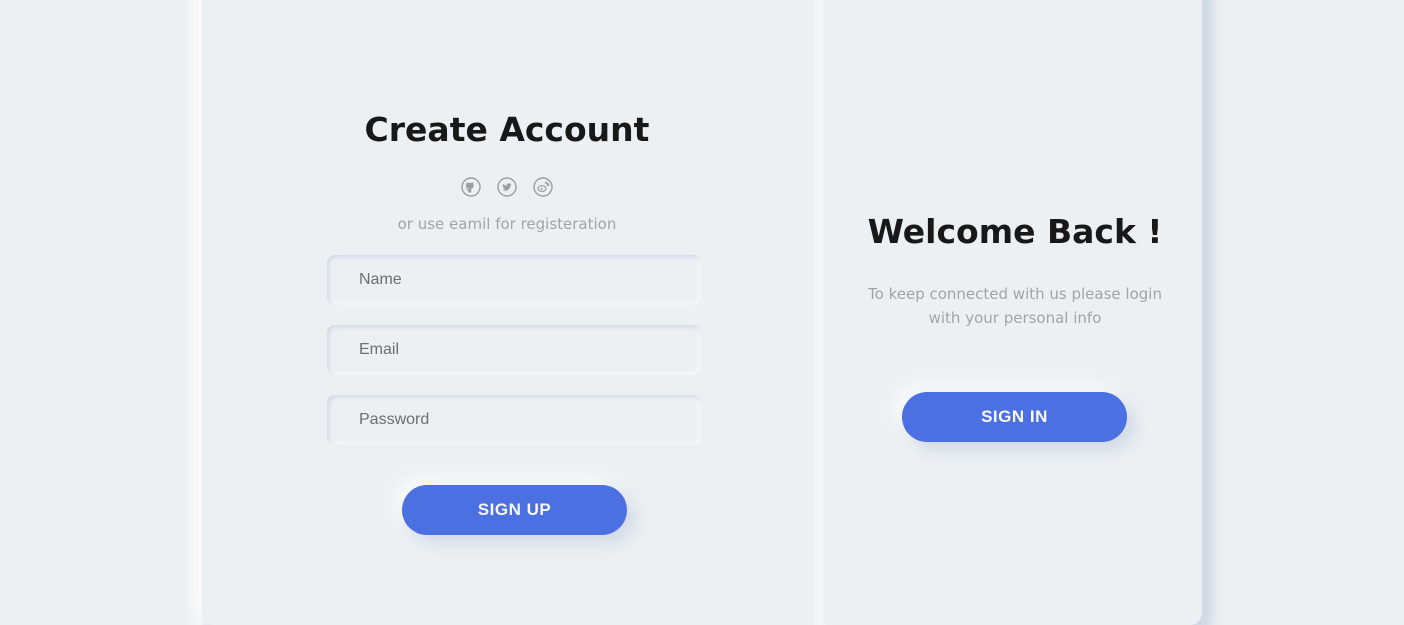  I want to click on name-field, so click(514, 280).